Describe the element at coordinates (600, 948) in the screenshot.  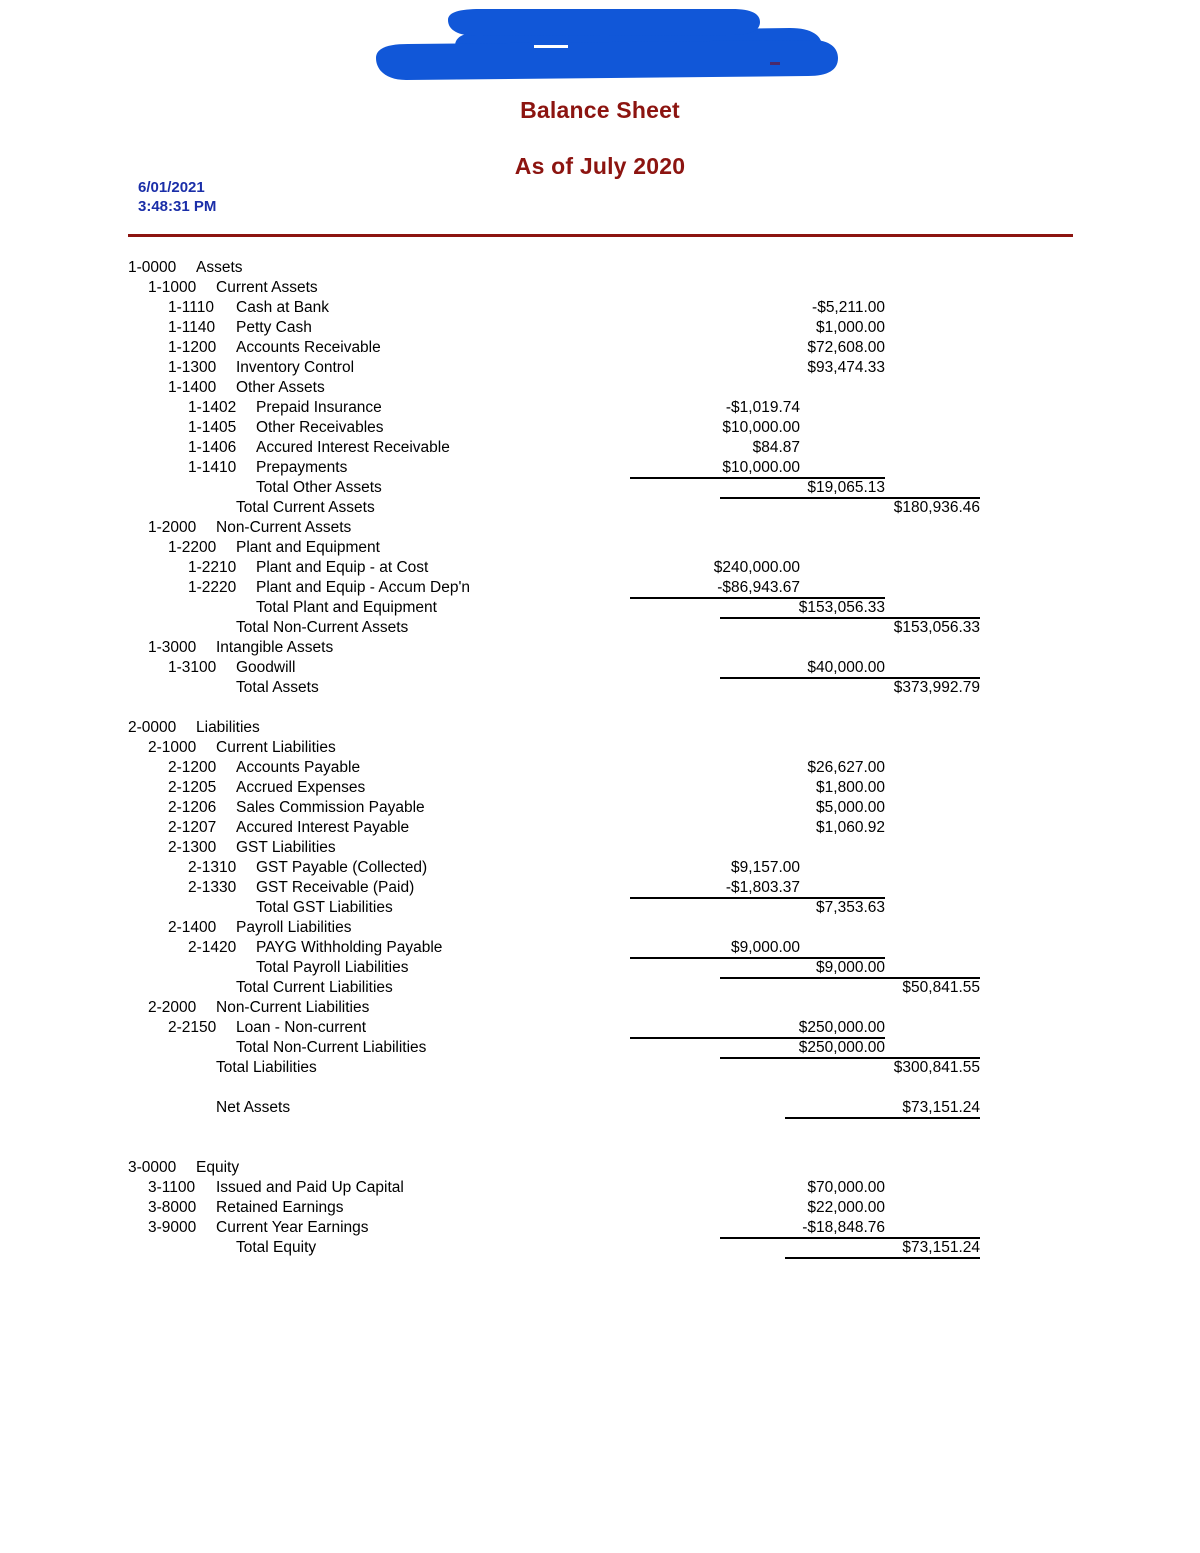
I see `account-row: 2-1420 PAYG Withholding Payable $9,000.00` at that location.